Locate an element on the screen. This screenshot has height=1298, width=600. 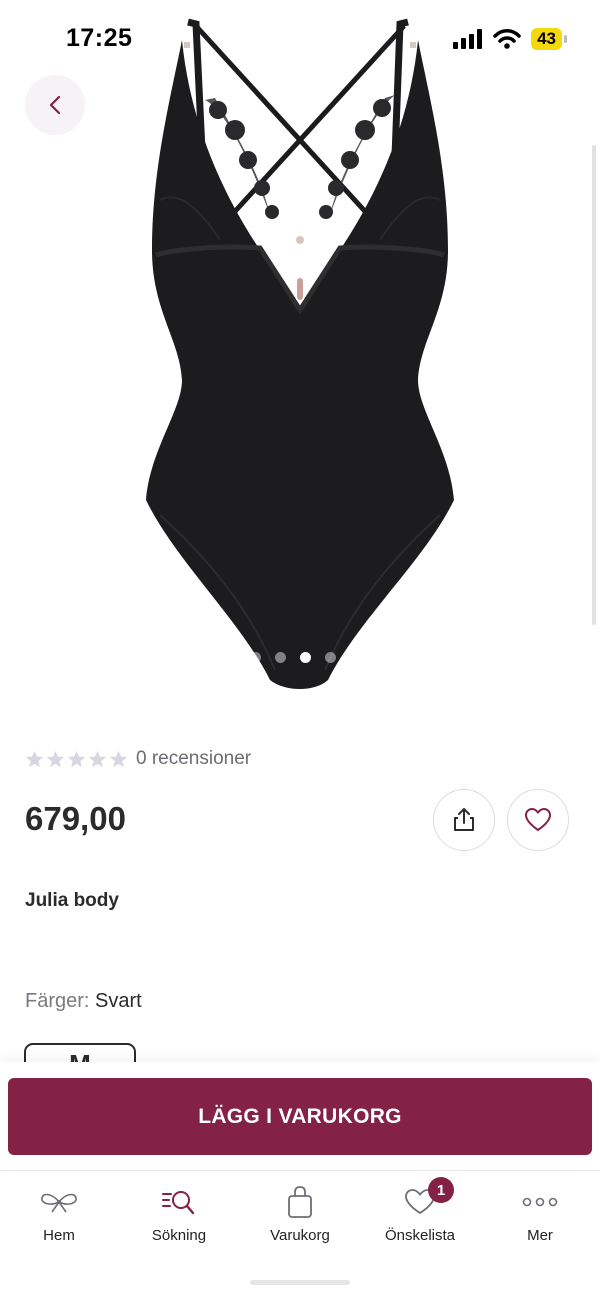
product-price: 679,00 is located at coordinates (75, 818).